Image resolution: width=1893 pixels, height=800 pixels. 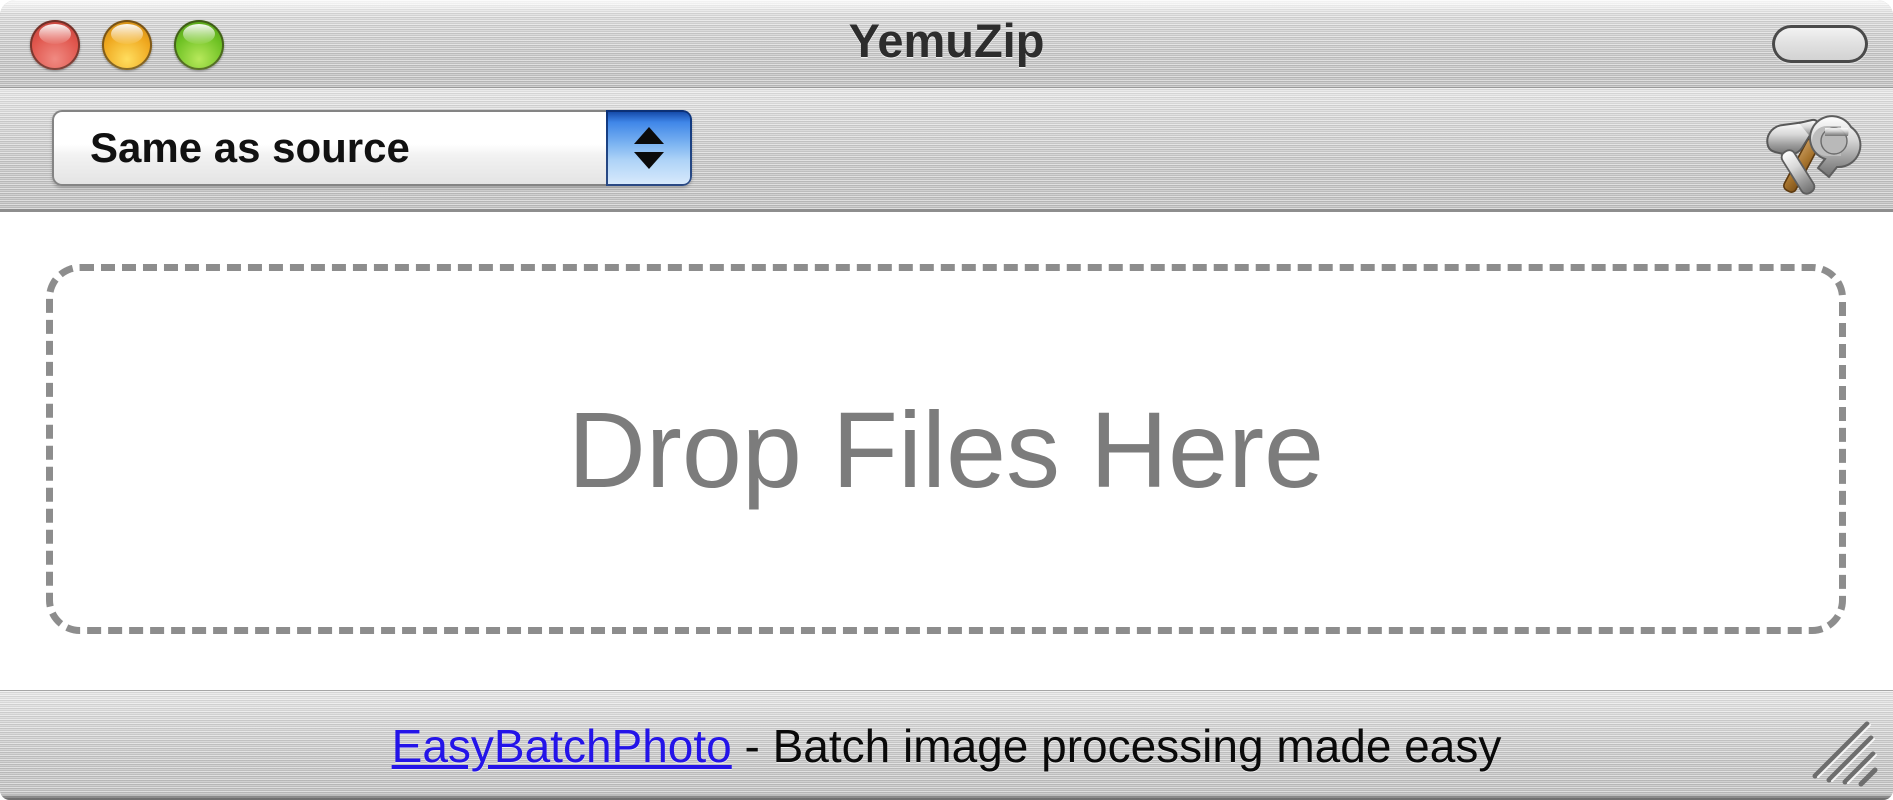 What do you see at coordinates (649, 160) in the screenshot?
I see `chevron-down-icon` at bounding box center [649, 160].